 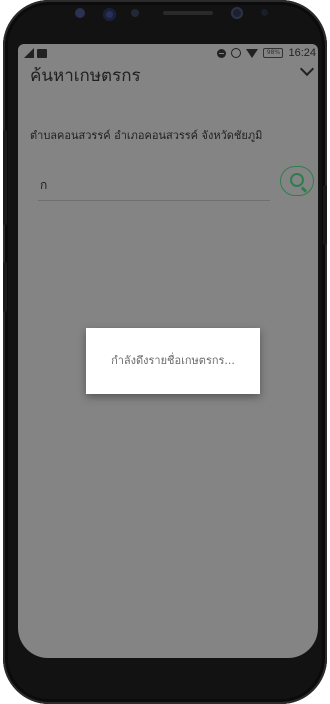 What do you see at coordinates (29, 53) in the screenshot?
I see `signal-icon` at bounding box center [29, 53].